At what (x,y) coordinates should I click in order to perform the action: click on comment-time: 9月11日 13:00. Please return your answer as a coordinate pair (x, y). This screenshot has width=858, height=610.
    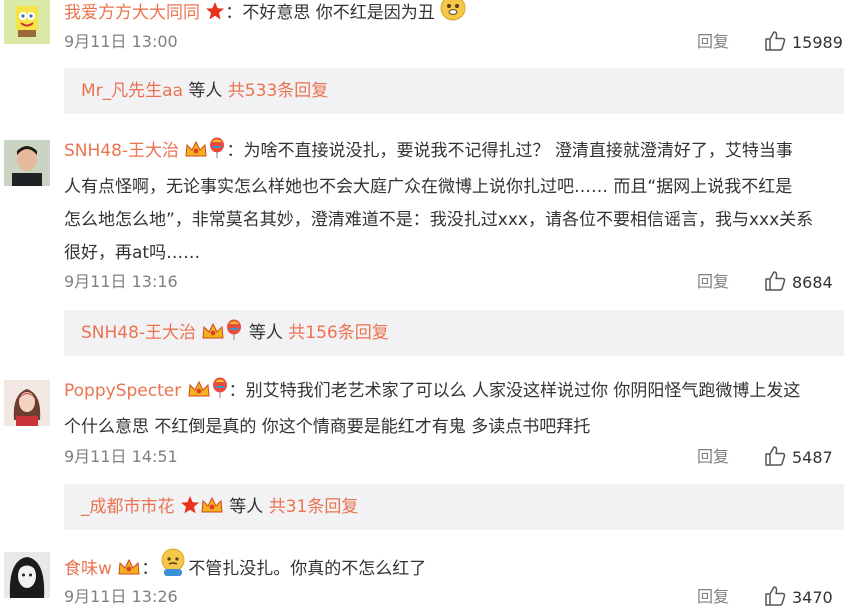
    Looking at the image, I should click on (121, 41).